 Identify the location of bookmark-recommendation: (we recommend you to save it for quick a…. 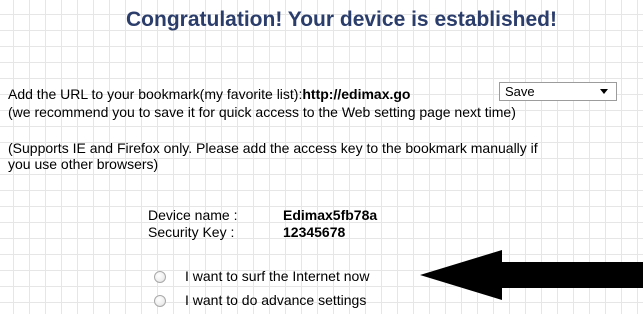
(262, 112).